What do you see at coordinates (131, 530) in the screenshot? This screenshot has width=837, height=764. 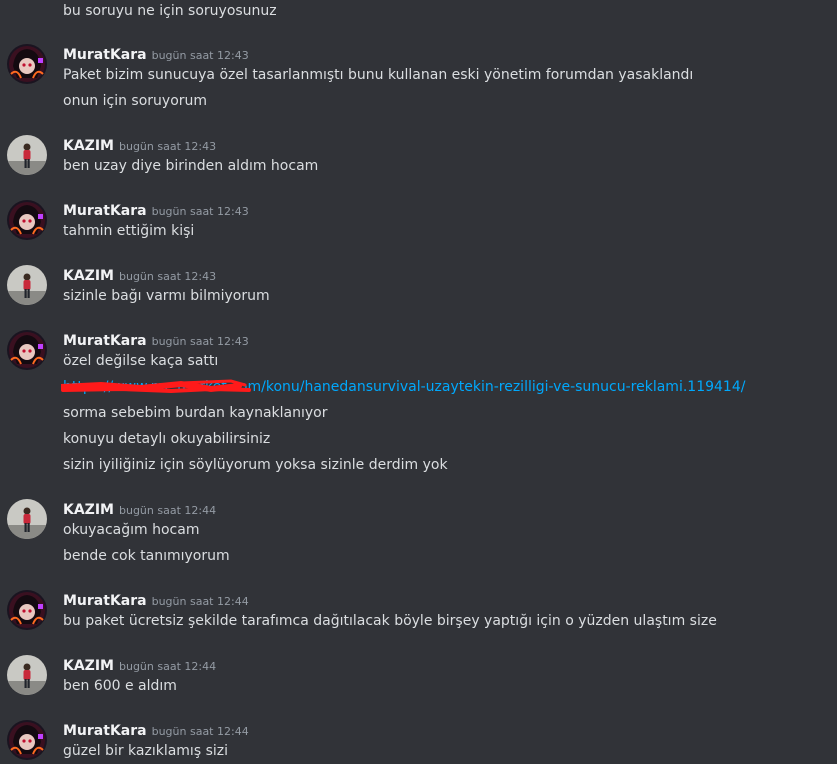 I see `message-text: okuyacağım hocam` at bounding box center [131, 530].